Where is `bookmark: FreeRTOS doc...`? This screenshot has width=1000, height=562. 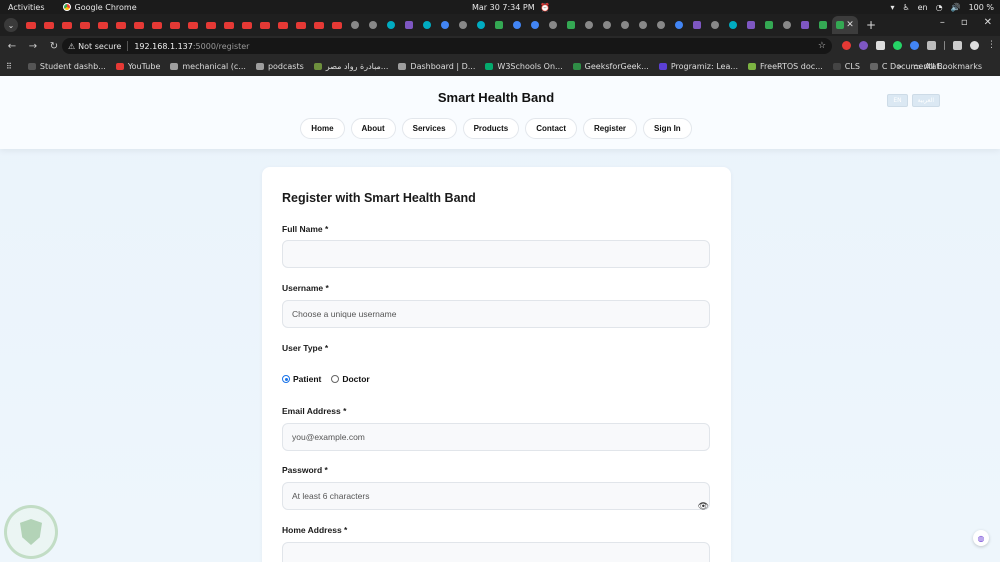 bookmark: FreeRTOS doc... is located at coordinates (785, 66).